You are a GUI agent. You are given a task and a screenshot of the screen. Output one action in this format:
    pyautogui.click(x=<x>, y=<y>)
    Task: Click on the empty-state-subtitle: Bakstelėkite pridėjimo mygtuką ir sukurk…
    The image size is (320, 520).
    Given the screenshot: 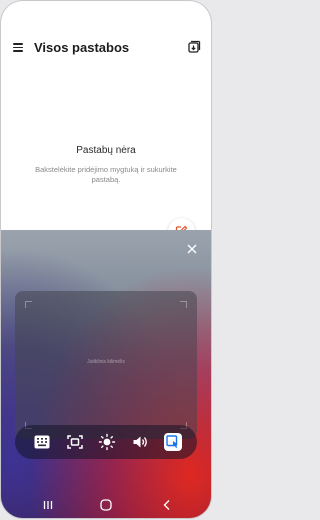 What is the action you would take?
    pyautogui.click(x=106, y=174)
    